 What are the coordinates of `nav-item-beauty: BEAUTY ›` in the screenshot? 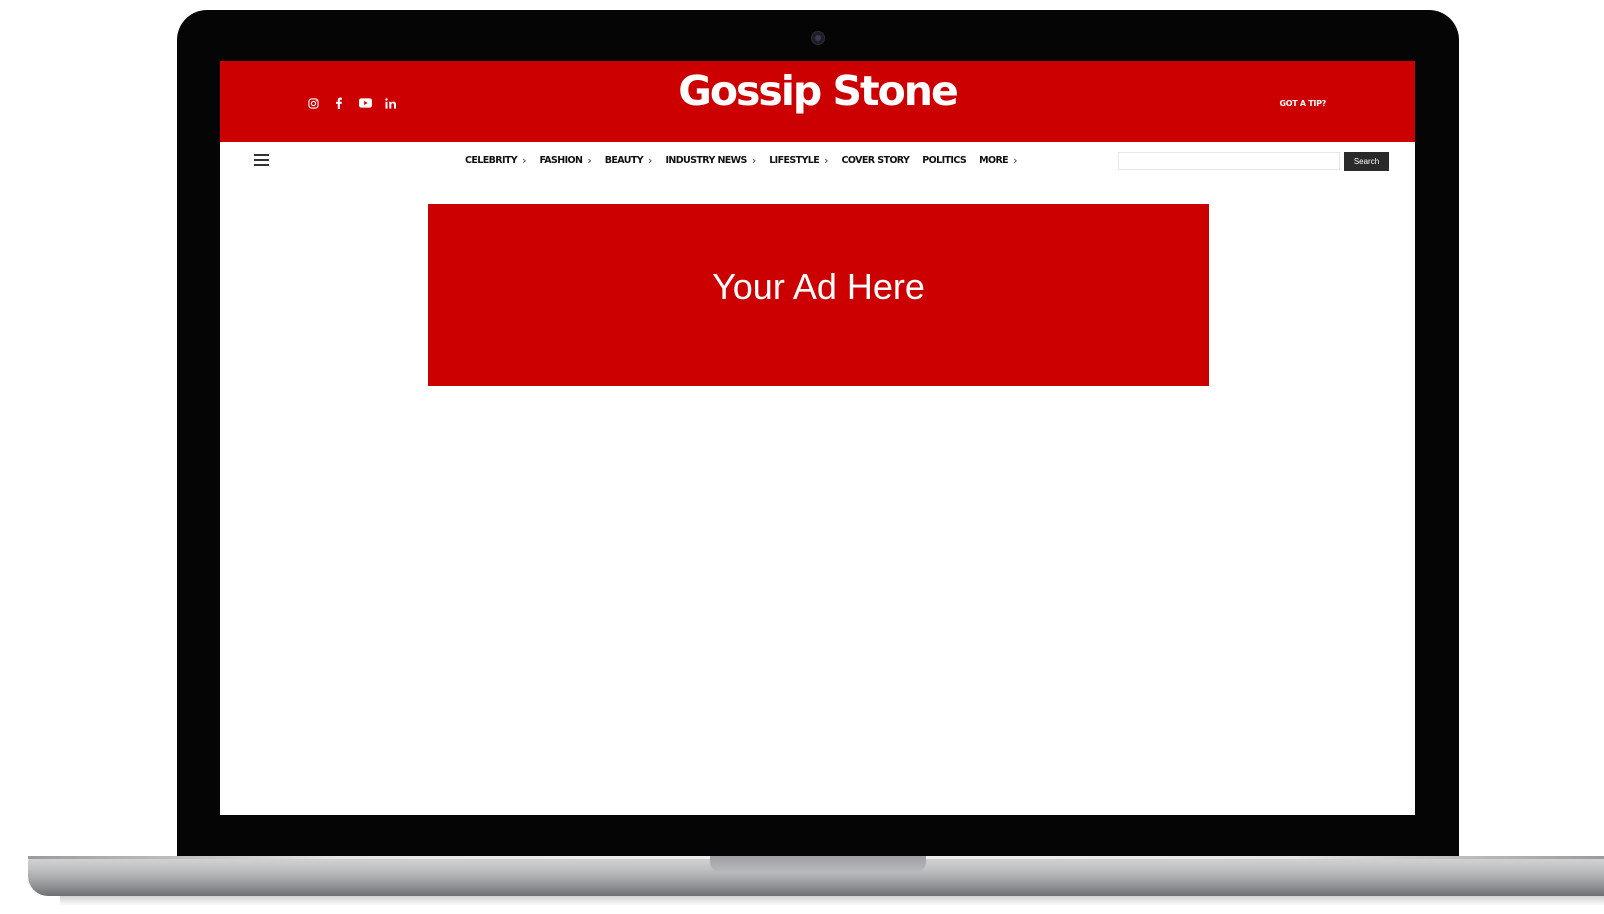 It's located at (629, 160).